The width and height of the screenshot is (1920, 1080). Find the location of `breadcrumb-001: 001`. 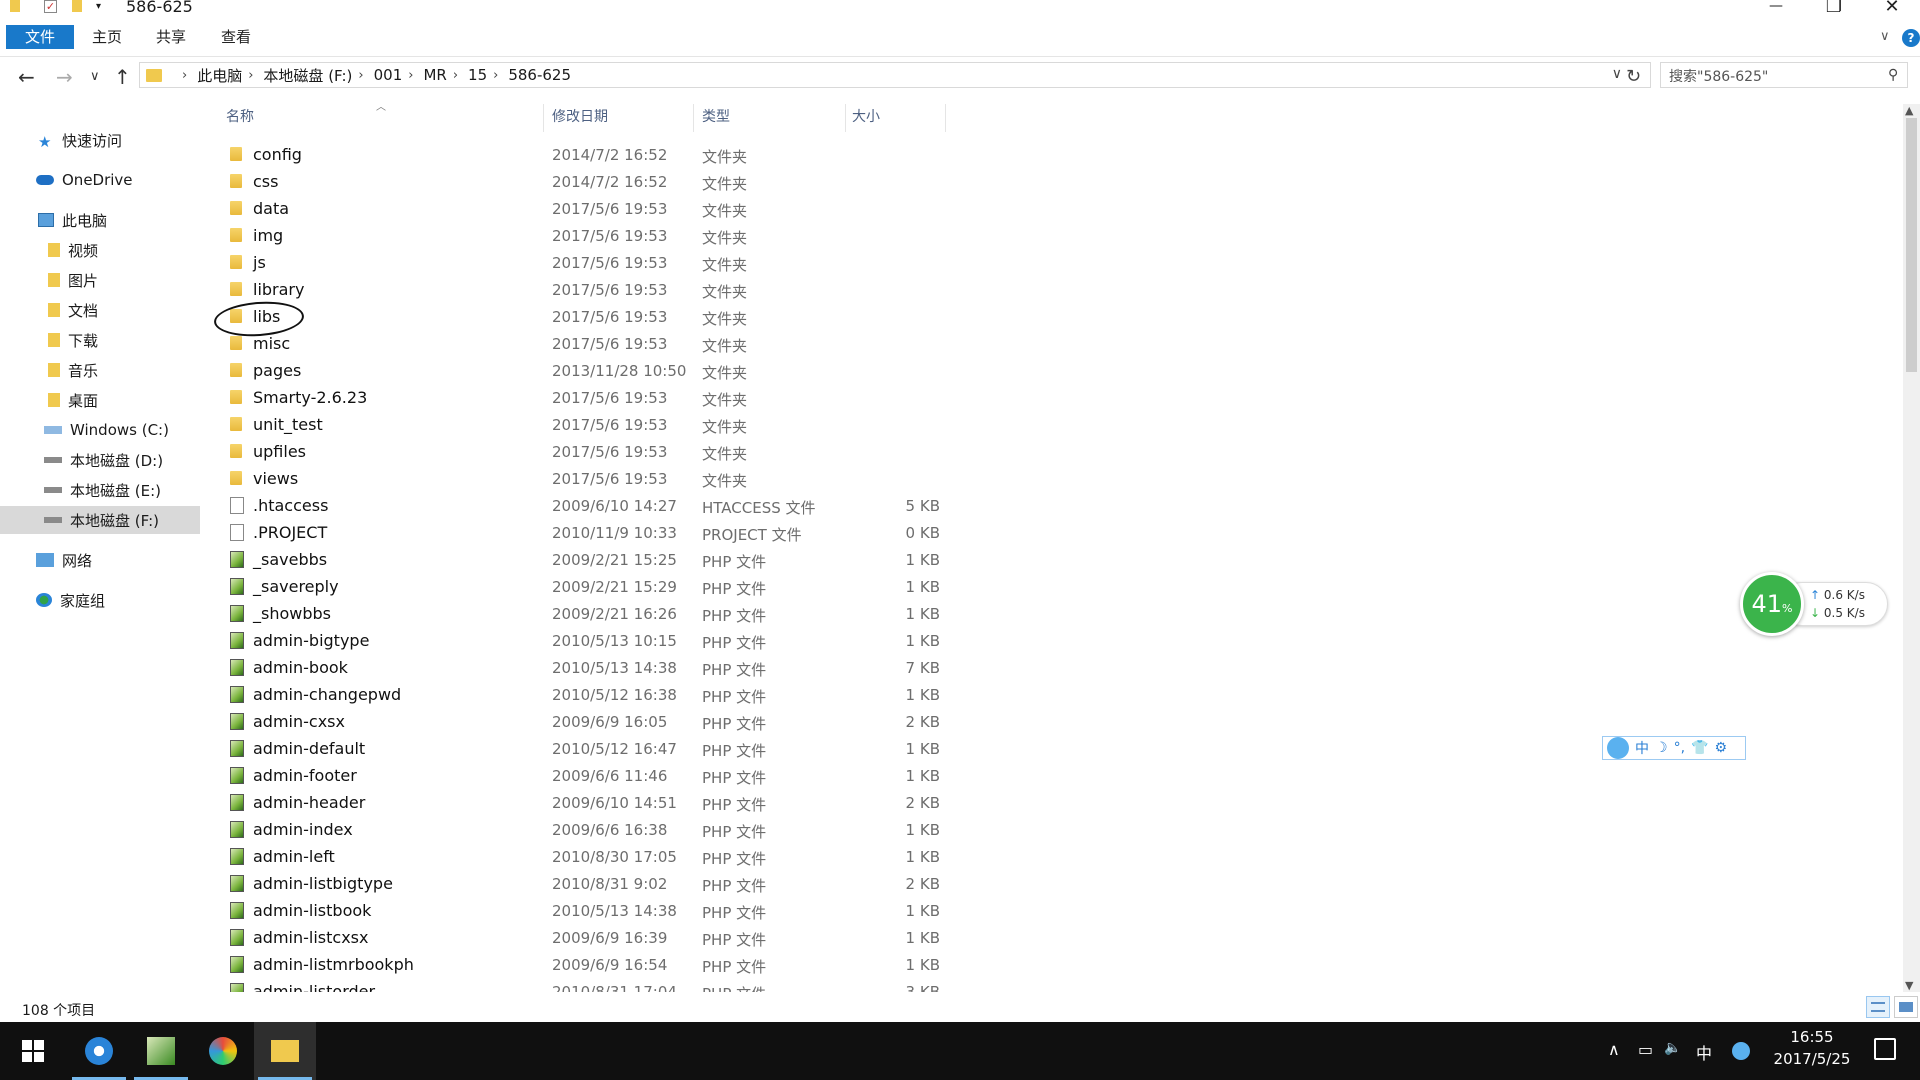

breadcrumb-001: 001 is located at coordinates (388, 75).